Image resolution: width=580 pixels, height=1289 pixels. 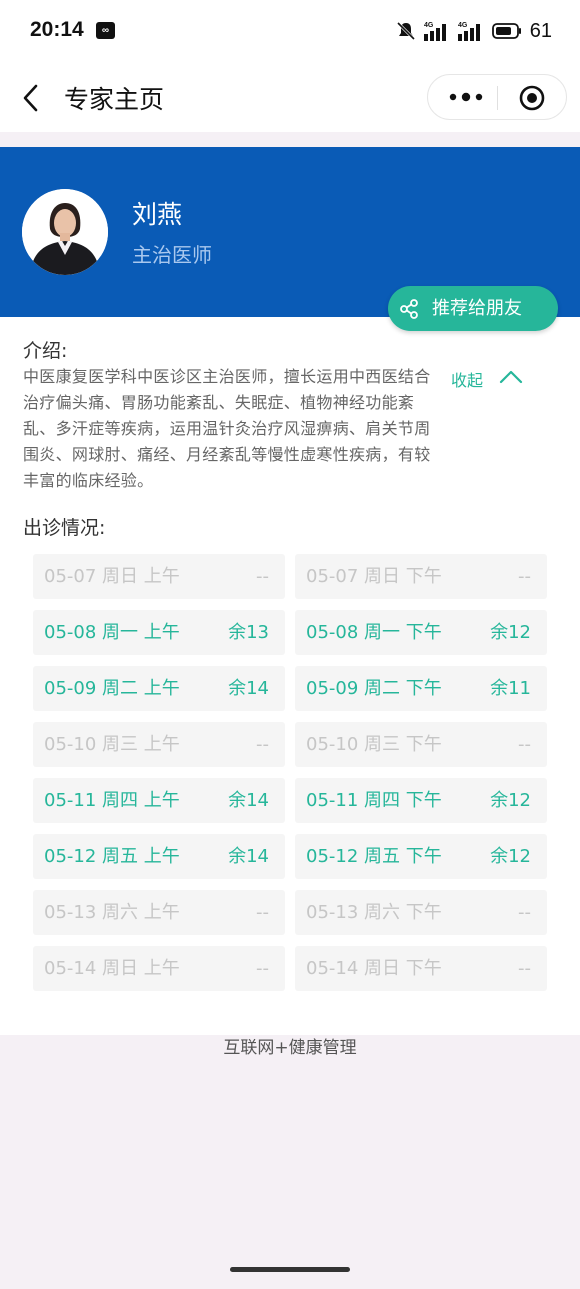 I want to click on slot-date: 05-12 周五 下午, so click(x=374, y=856).